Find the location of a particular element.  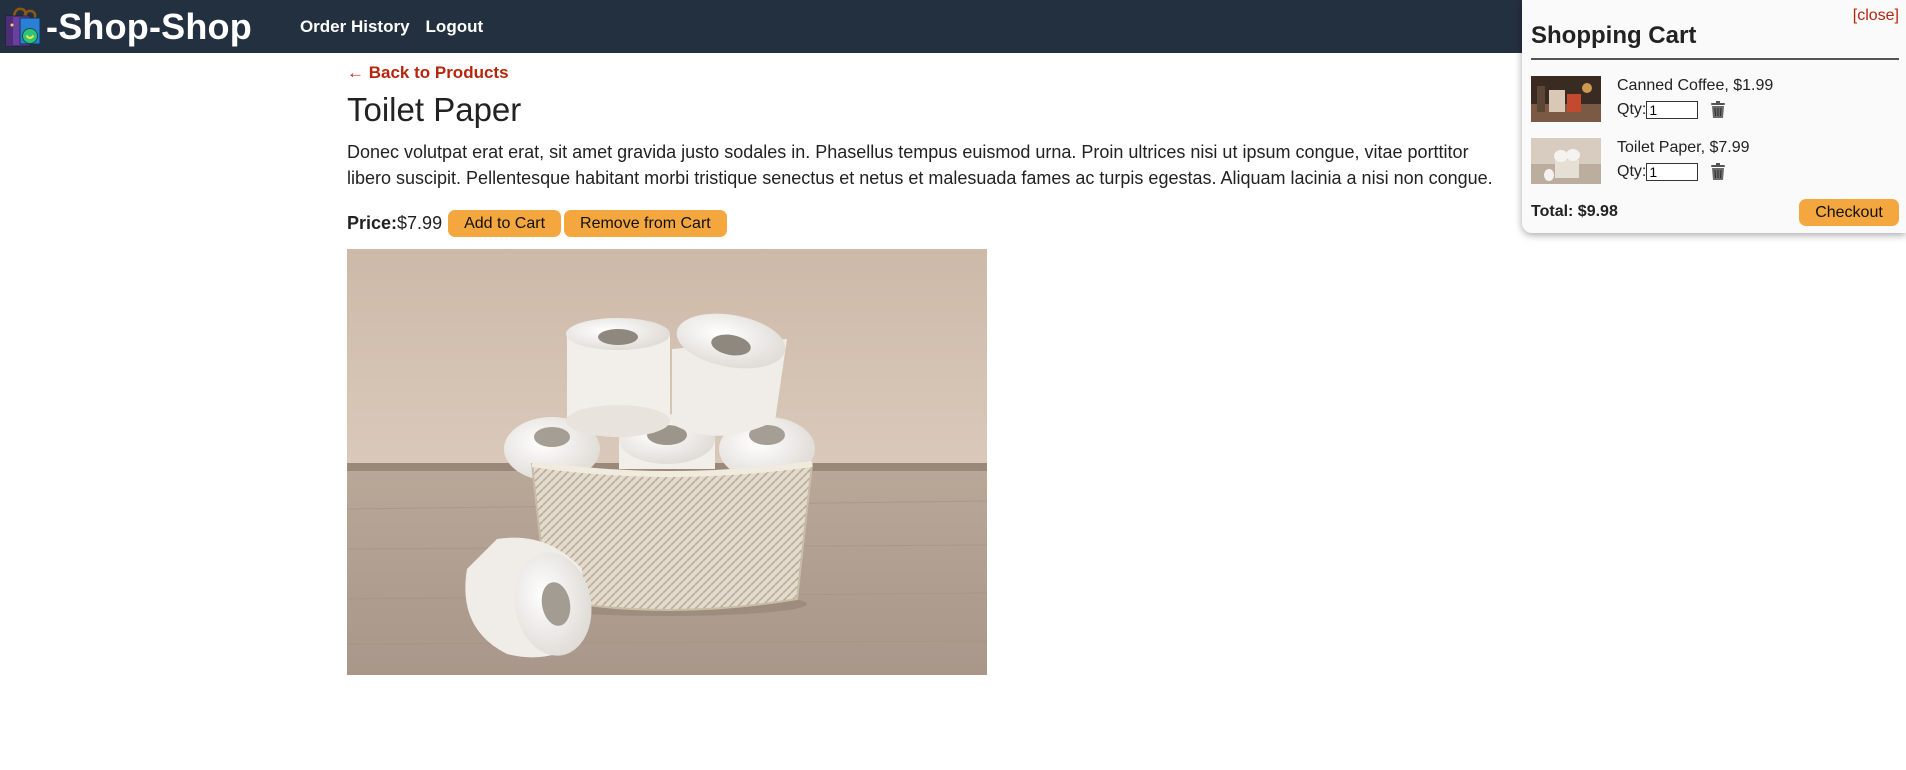

cart-item-name: Canned Coffee, $1.99 is located at coordinates (1695, 85).